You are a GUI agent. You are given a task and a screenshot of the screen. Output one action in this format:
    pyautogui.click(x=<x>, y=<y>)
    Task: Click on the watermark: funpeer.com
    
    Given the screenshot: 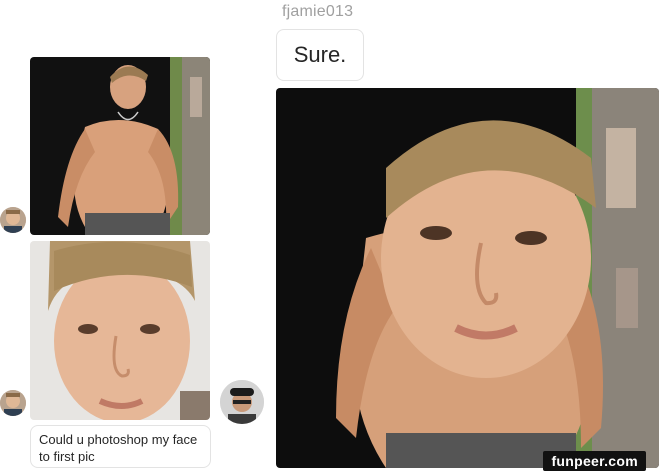 What is the action you would take?
    pyautogui.click(x=594, y=461)
    